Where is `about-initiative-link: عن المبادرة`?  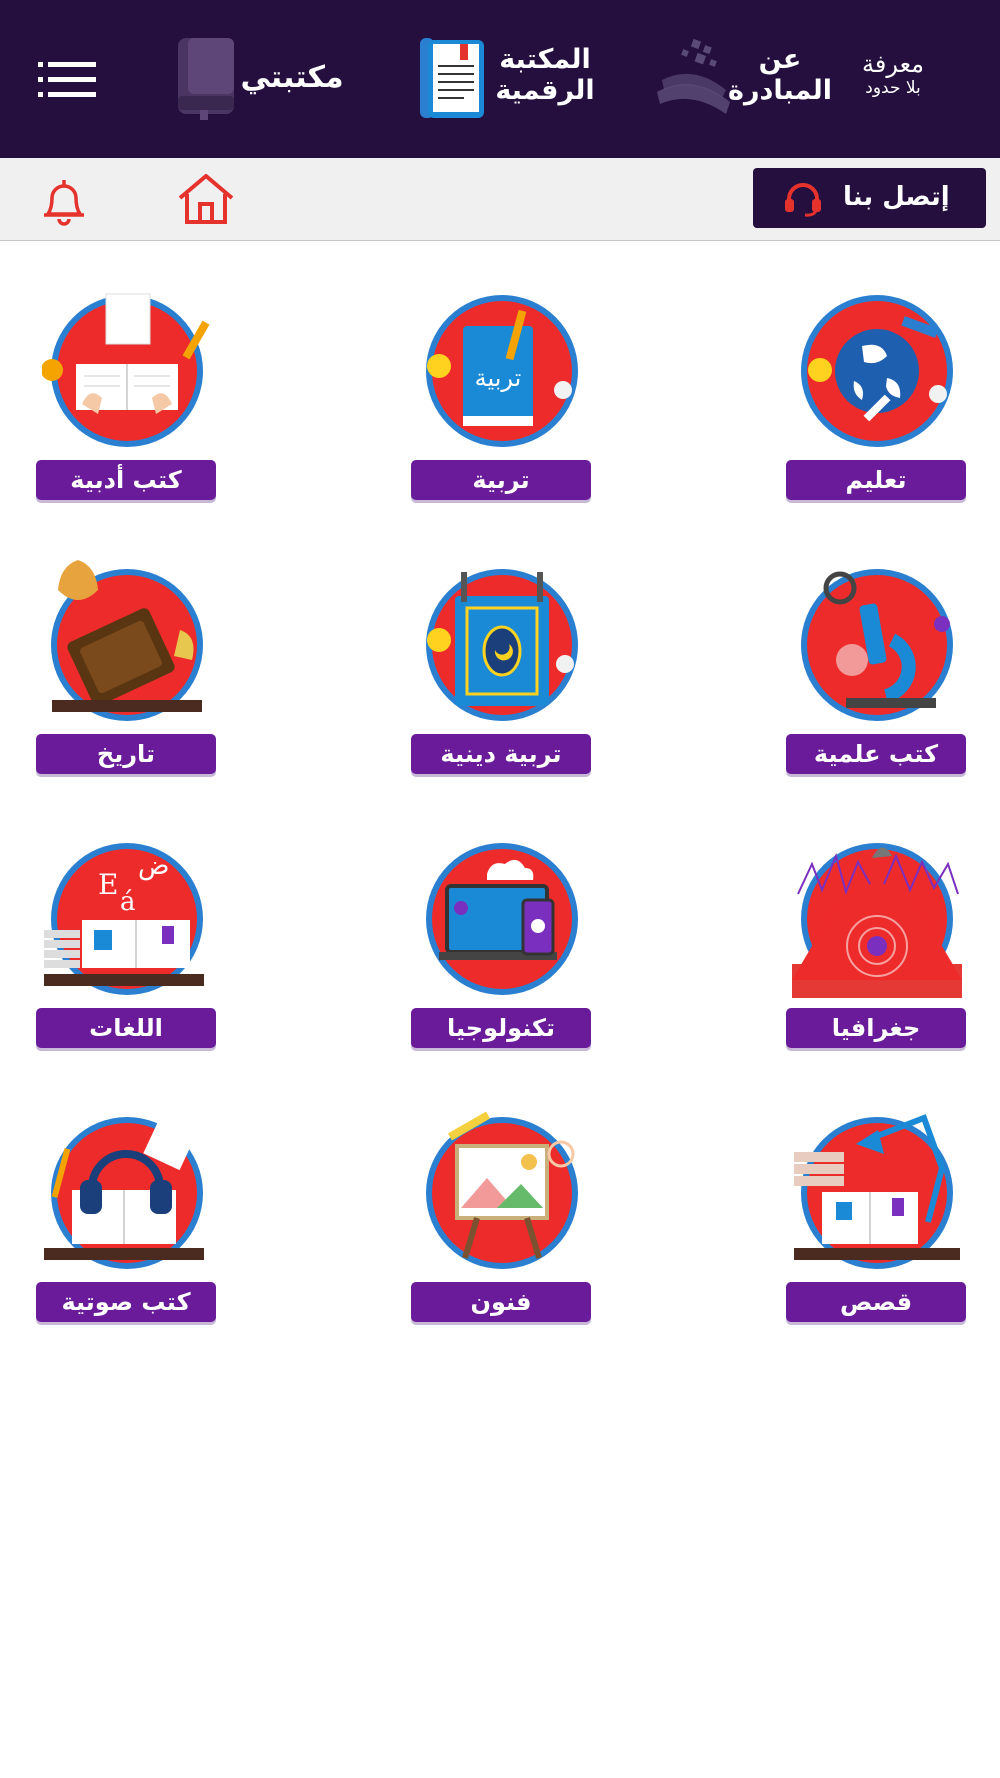 about-initiative-link: عن المبادرة is located at coordinates (780, 75).